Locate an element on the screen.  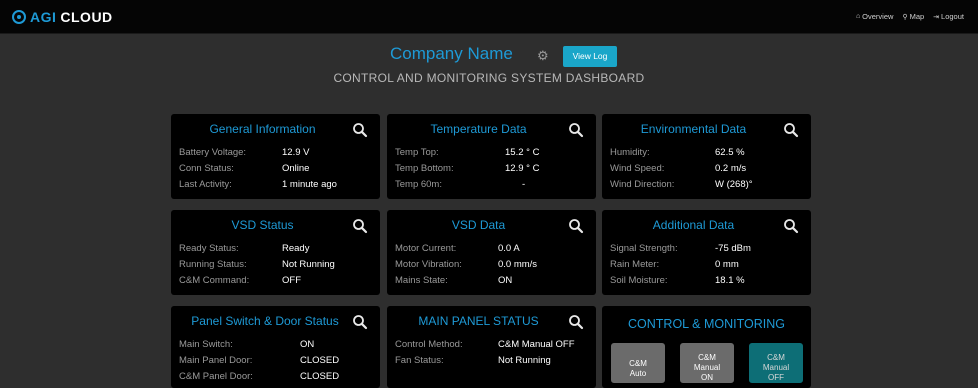
dashboard-subtitle: CONTROL AND MONITORING SYSTEM DASHBOARD is located at coordinates (489, 78).